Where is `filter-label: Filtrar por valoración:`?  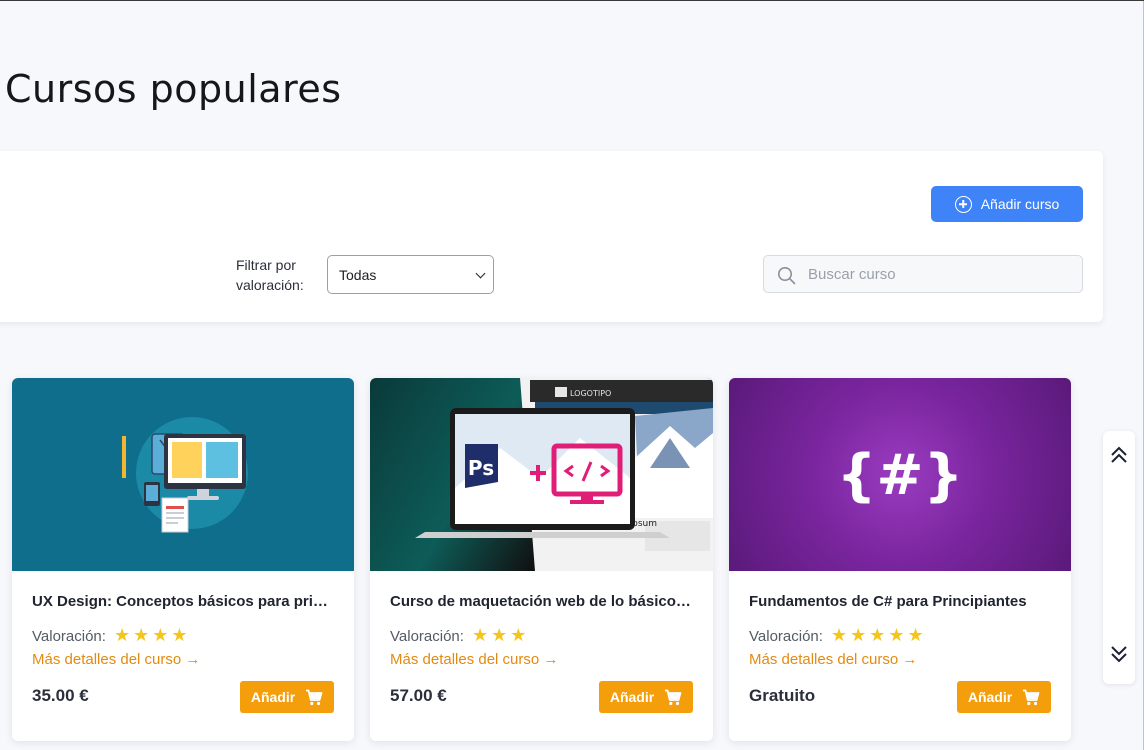 filter-label: Filtrar por valoración: is located at coordinates (270, 275).